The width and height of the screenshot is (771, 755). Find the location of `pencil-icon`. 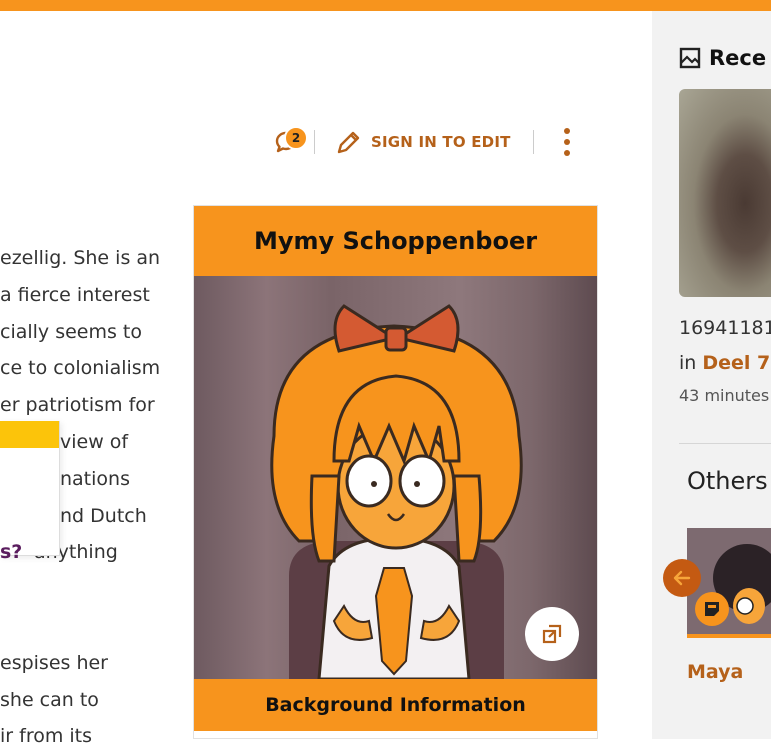

pencil-icon is located at coordinates (348, 142).